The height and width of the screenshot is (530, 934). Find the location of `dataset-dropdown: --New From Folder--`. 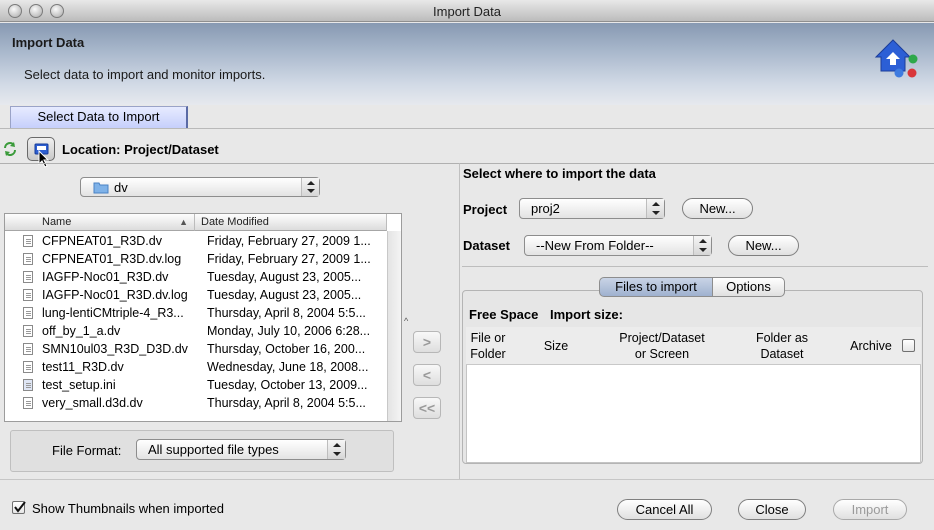

dataset-dropdown: --New From Folder-- is located at coordinates (618, 245).